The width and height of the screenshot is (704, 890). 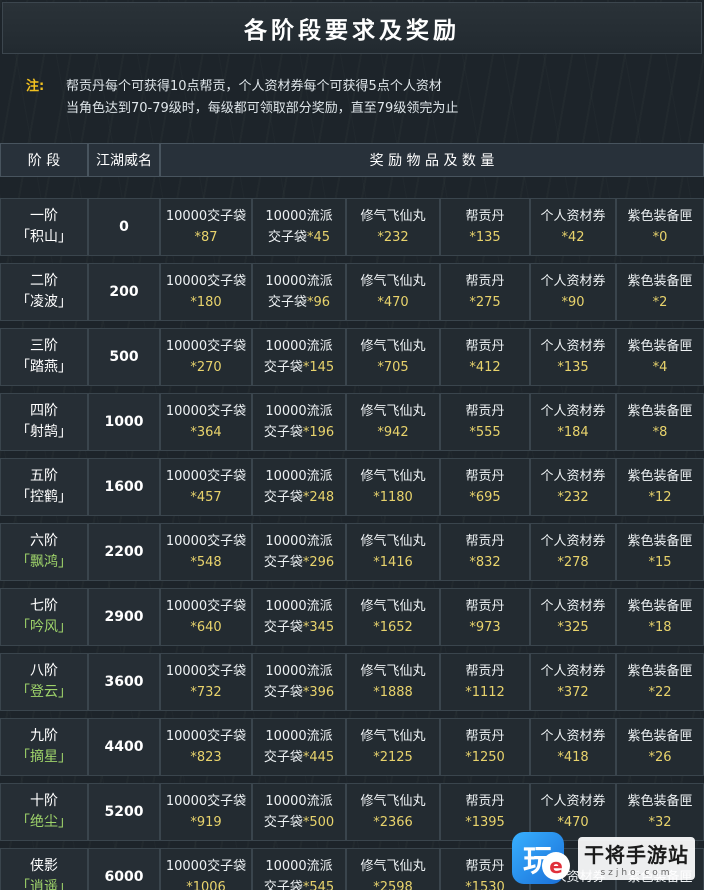 What do you see at coordinates (484, 627) in the screenshot?
I see `reward-item-qty-line: *973` at bounding box center [484, 627].